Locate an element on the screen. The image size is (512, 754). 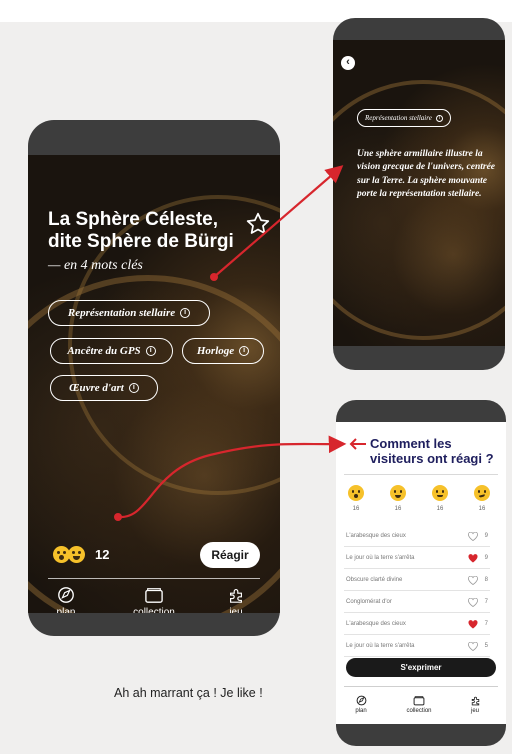
caption-text: Ah ah marrant ça ! Je like ! is located at coordinates (188, 693).